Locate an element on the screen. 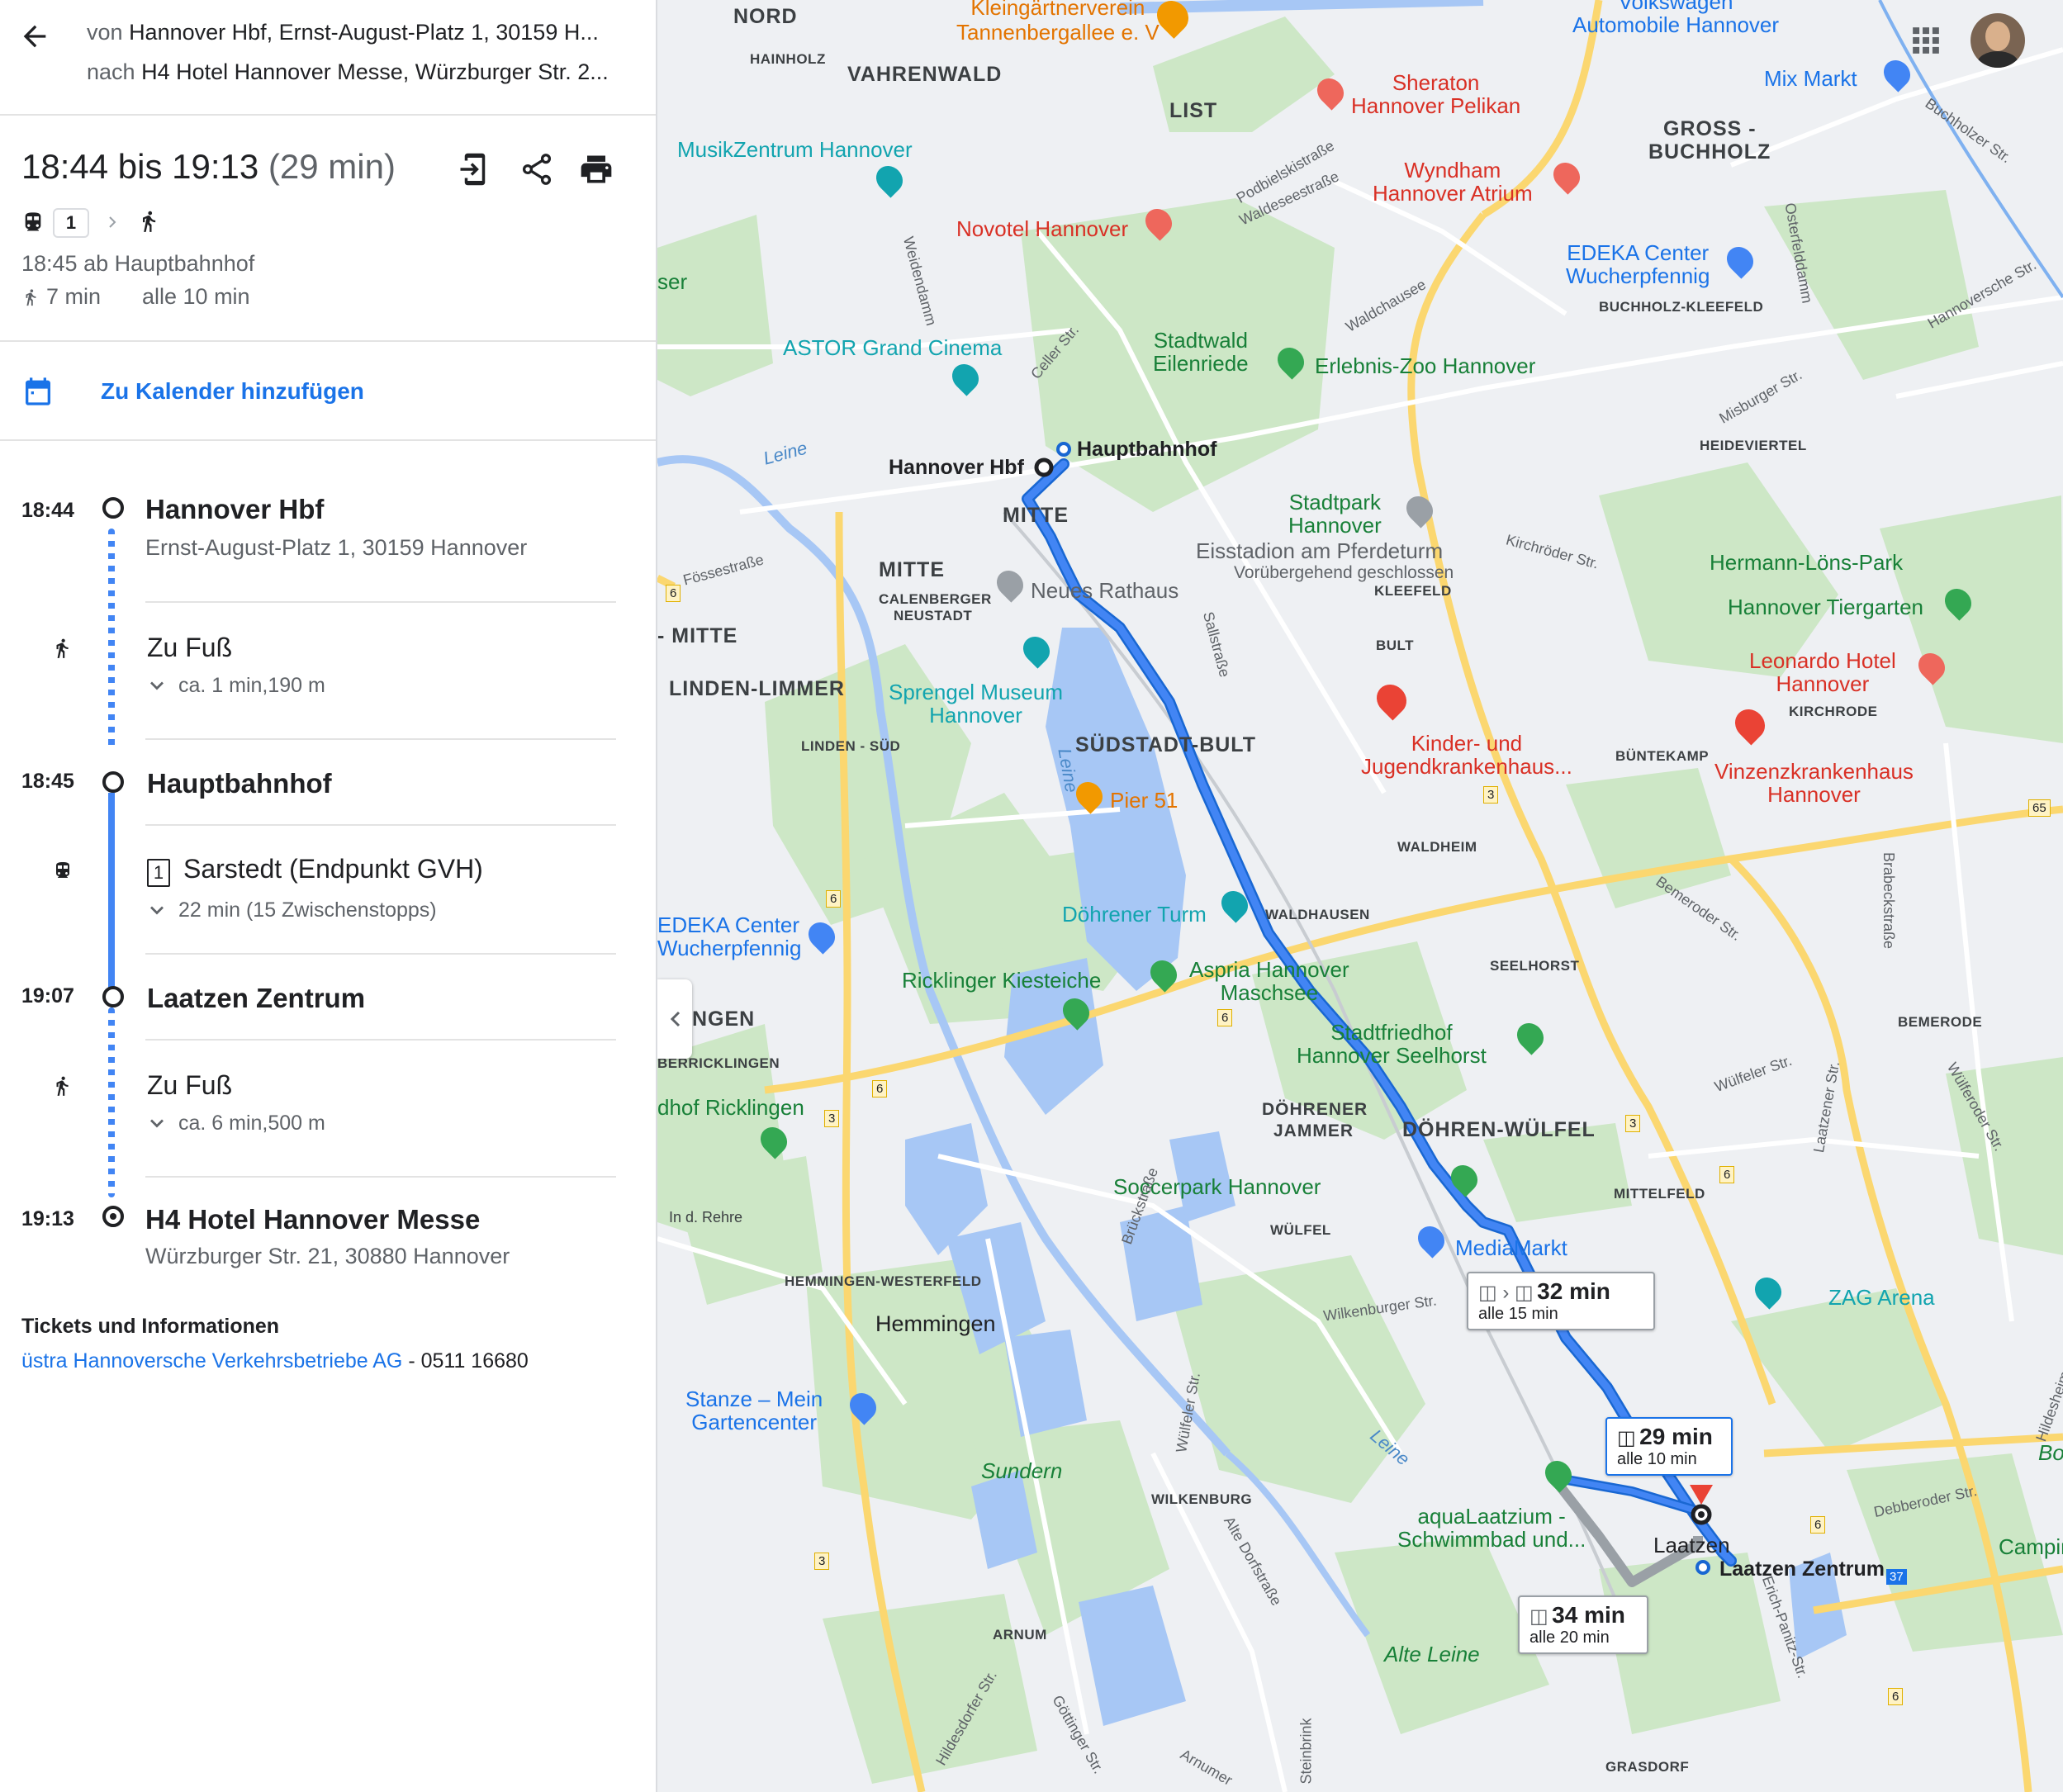 Image resolution: width=2063 pixels, height=1792 pixels. poi-sprengel: Sprengel Museum Hannover is located at coordinates (976, 703).